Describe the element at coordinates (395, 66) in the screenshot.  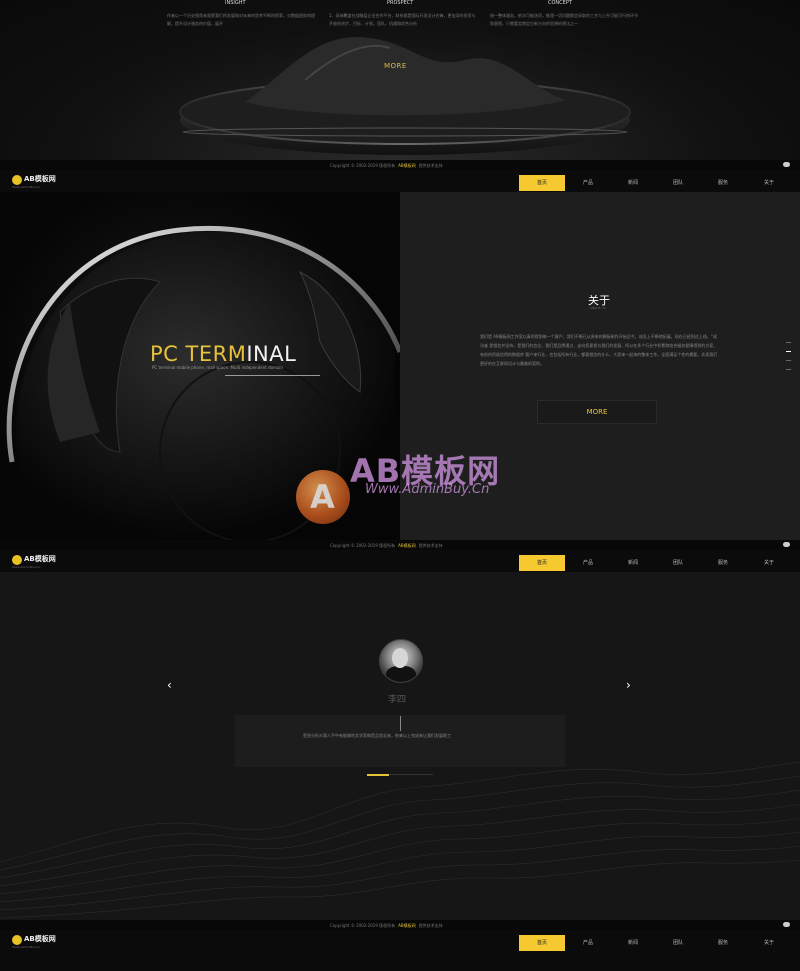
I see `features-more-link: MORE` at that location.